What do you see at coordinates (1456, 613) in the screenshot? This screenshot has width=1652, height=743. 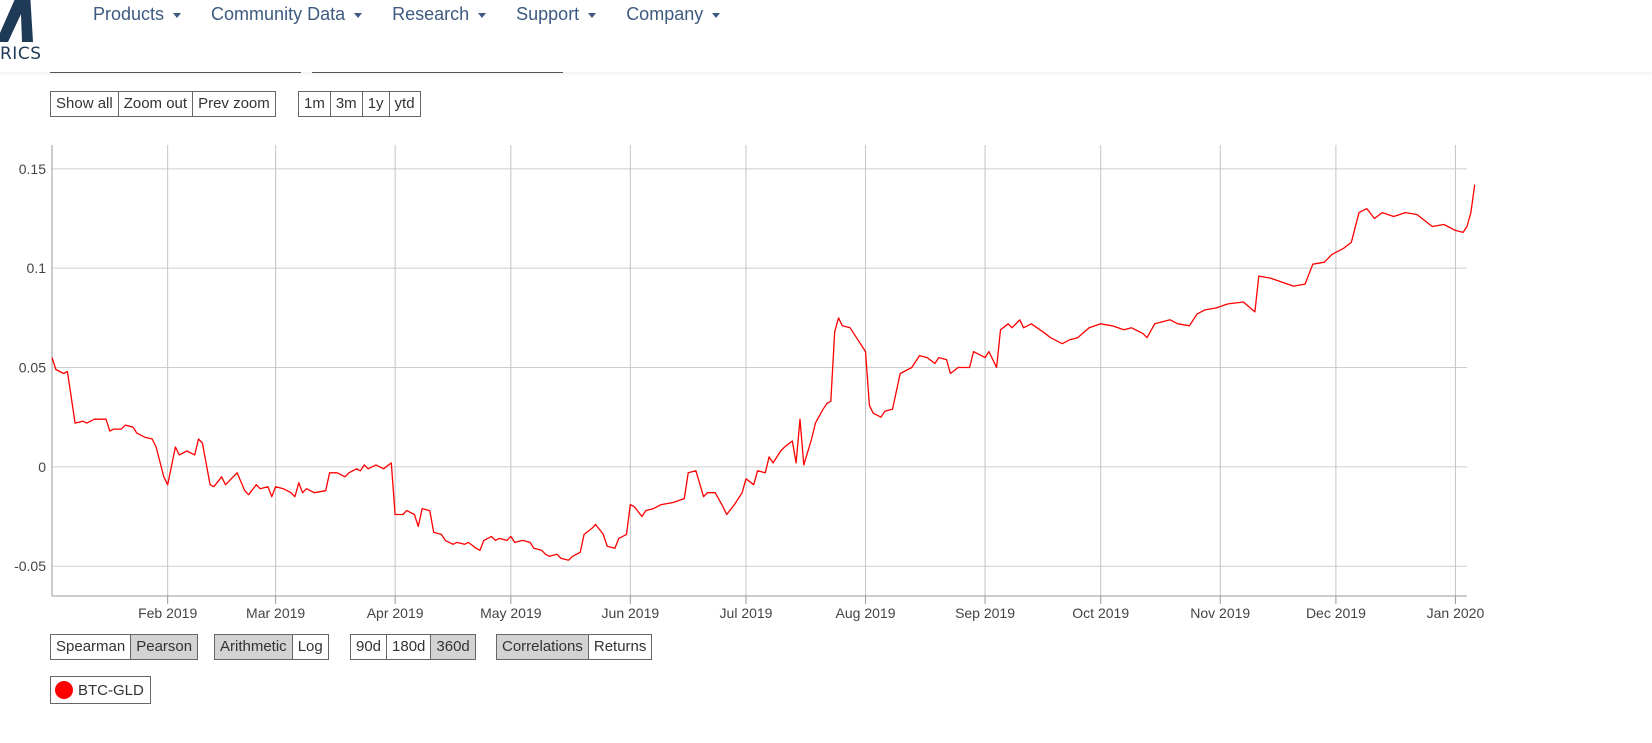 I see `x-tick-label: Jan 2020` at bounding box center [1456, 613].